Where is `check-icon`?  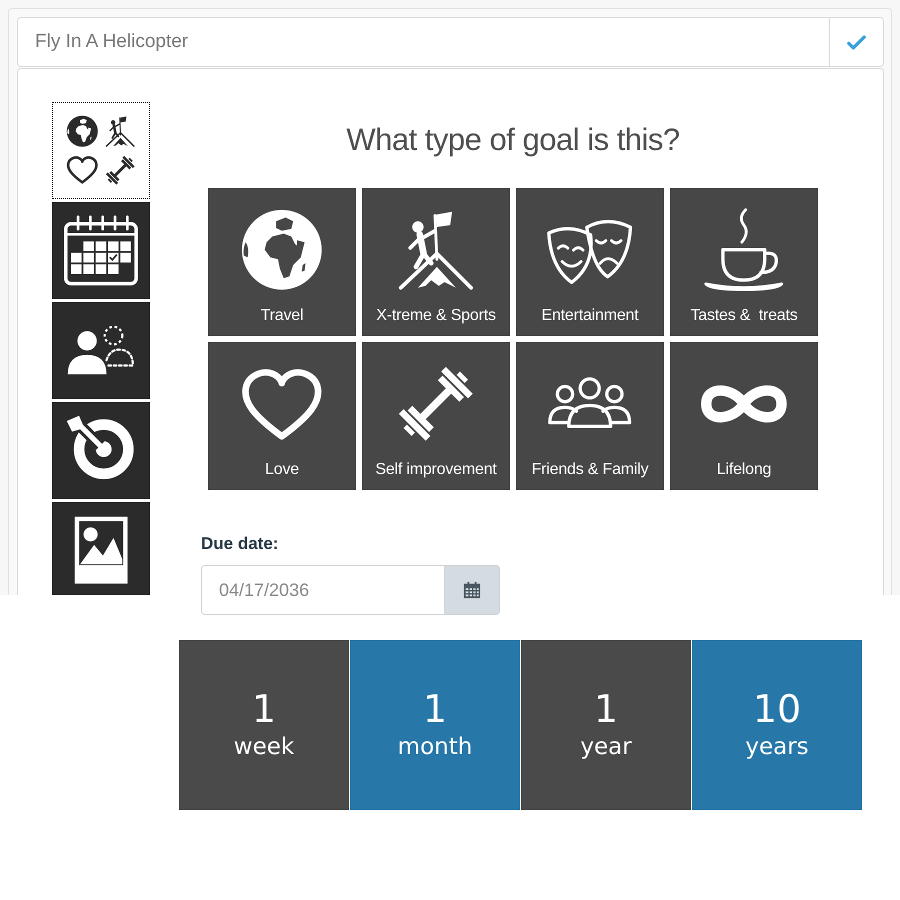 check-icon is located at coordinates (856, 42).